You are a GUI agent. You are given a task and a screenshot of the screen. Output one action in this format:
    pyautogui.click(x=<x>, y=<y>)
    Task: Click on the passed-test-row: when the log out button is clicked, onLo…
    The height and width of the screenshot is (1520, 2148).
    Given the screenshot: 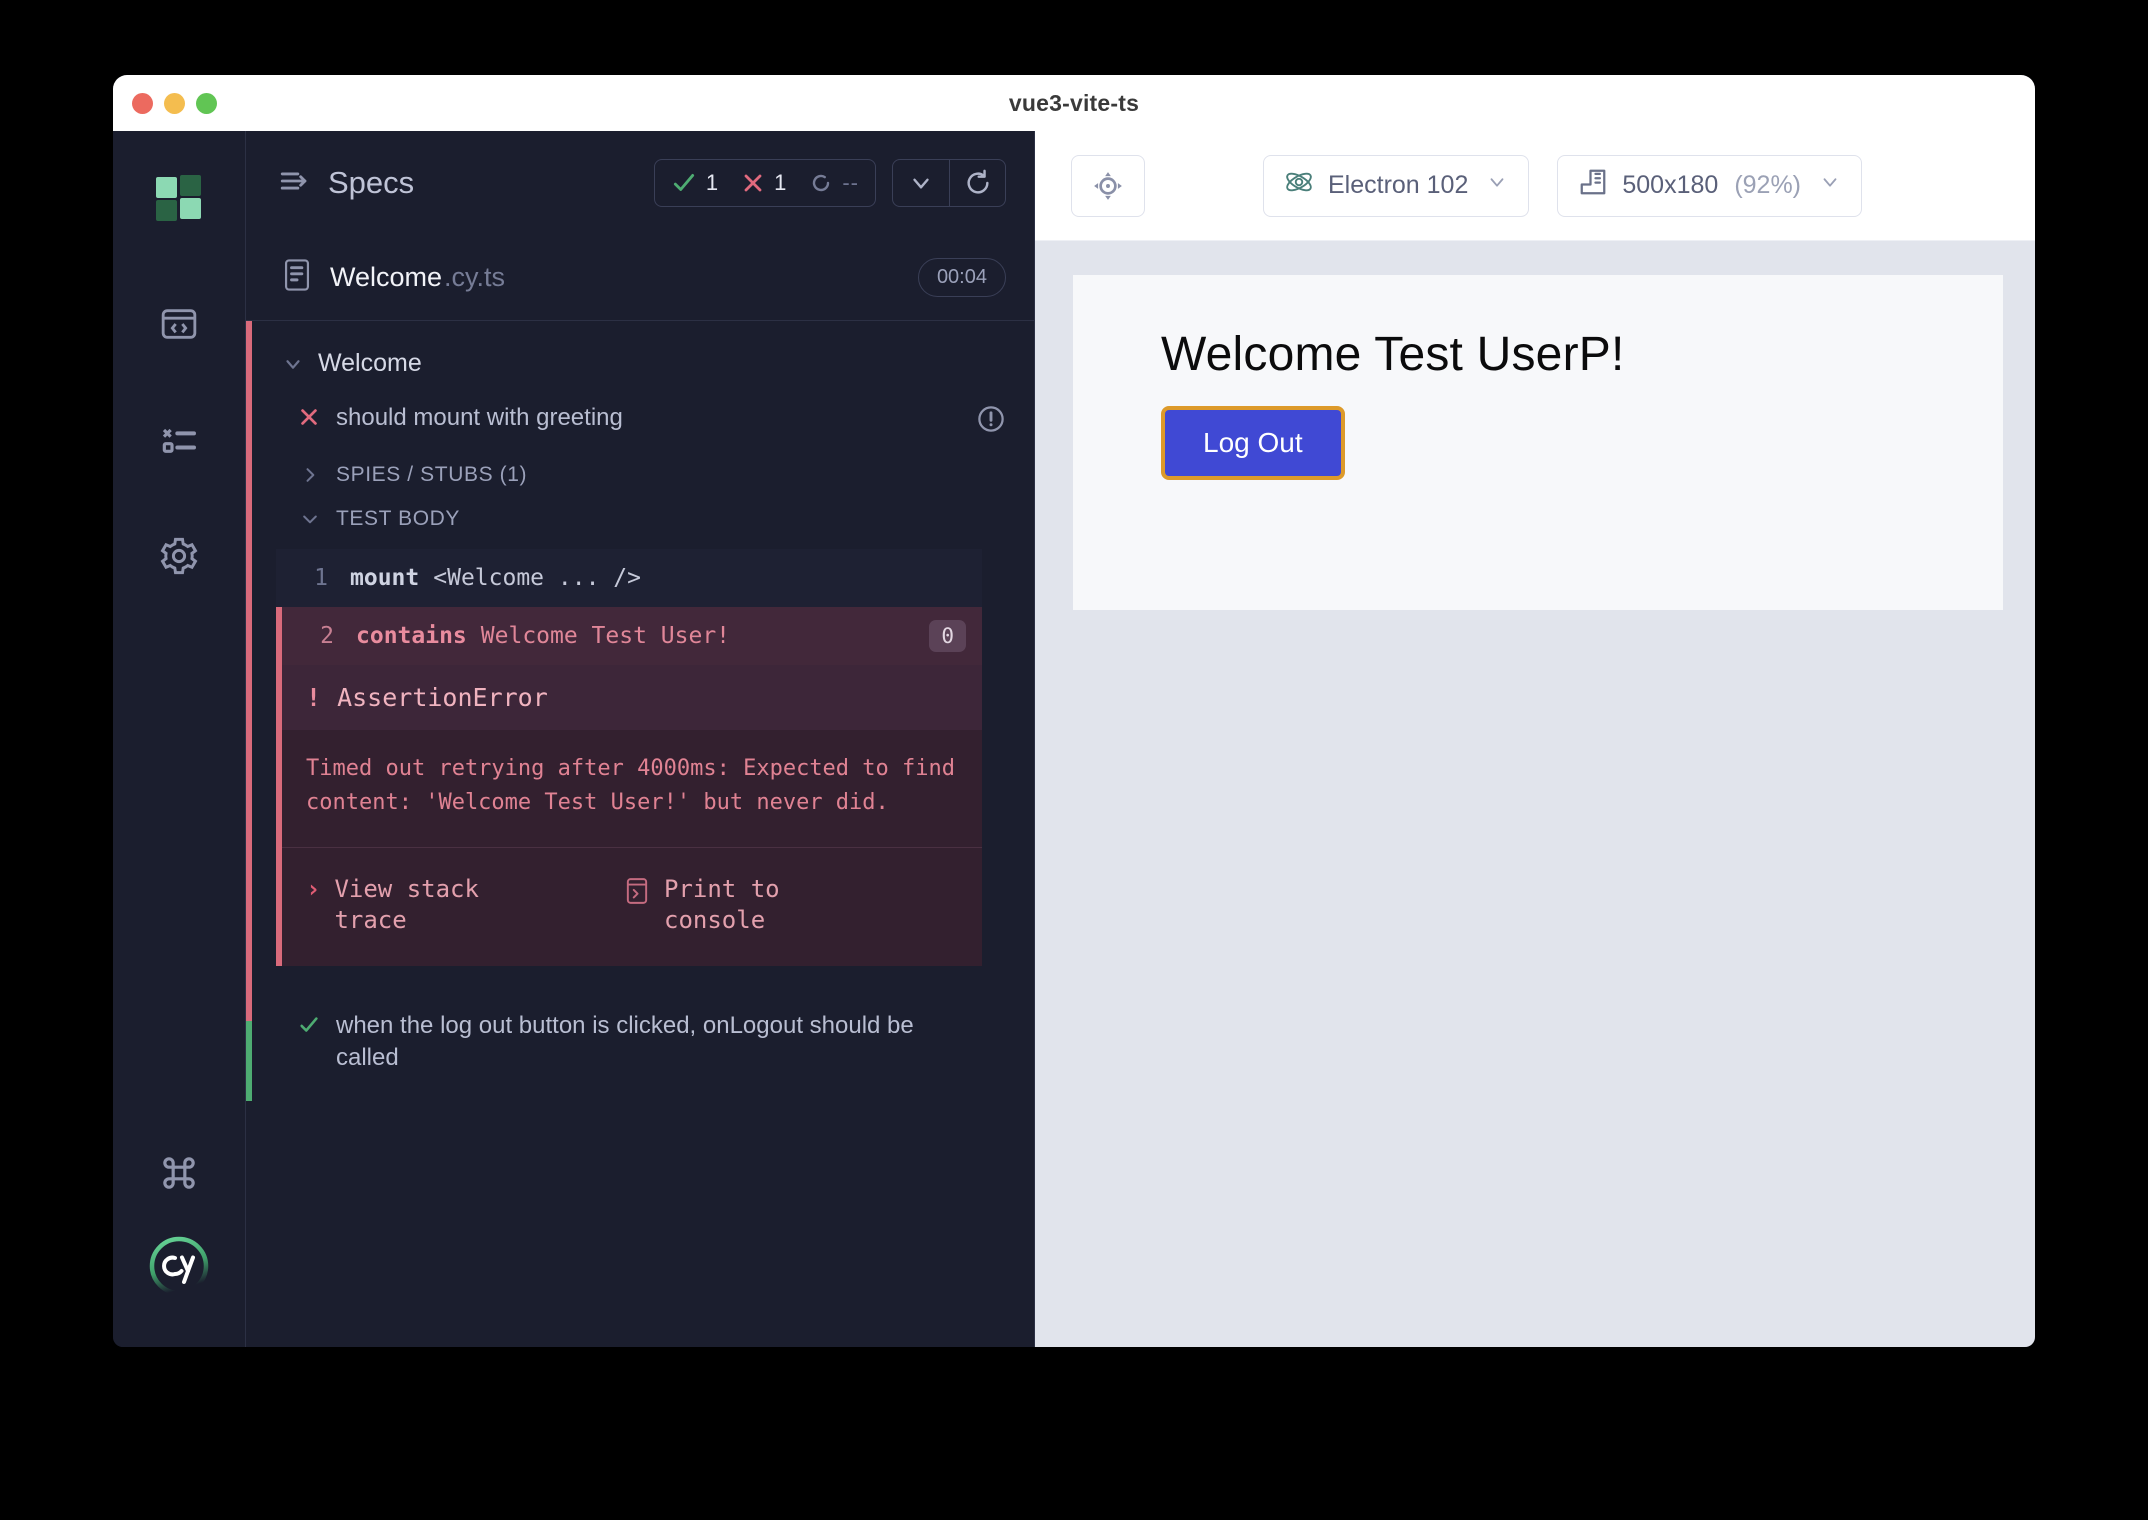 What is the action you would take?
    pyautogui.click(x=640, y=1042)
    